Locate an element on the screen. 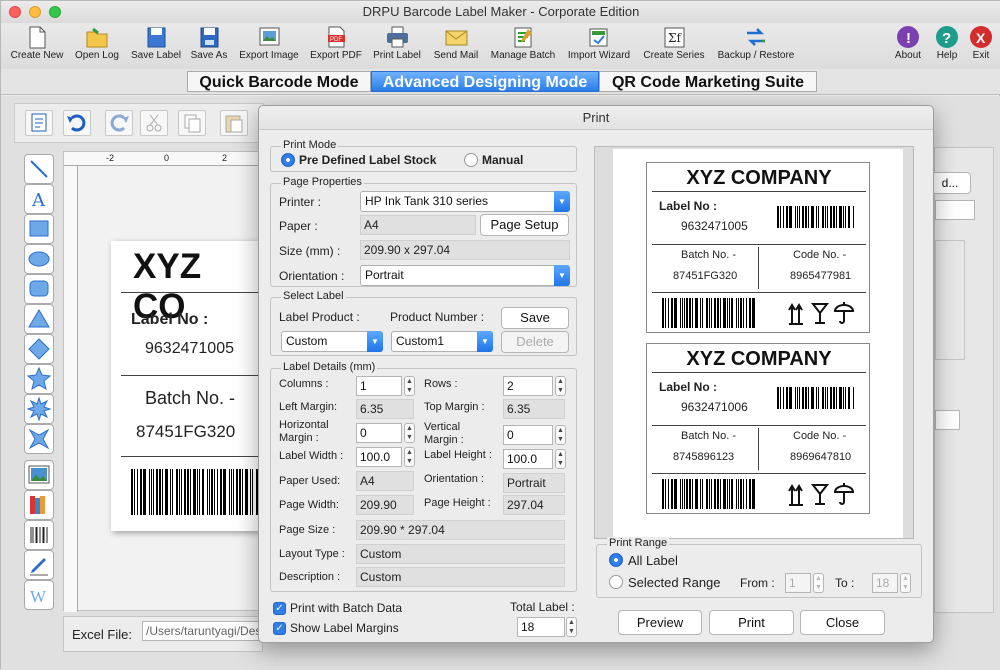 This screenshot has height=670, width=1000. preview-company-name: XYZ COMPANY is located at coordinates (759, 359).